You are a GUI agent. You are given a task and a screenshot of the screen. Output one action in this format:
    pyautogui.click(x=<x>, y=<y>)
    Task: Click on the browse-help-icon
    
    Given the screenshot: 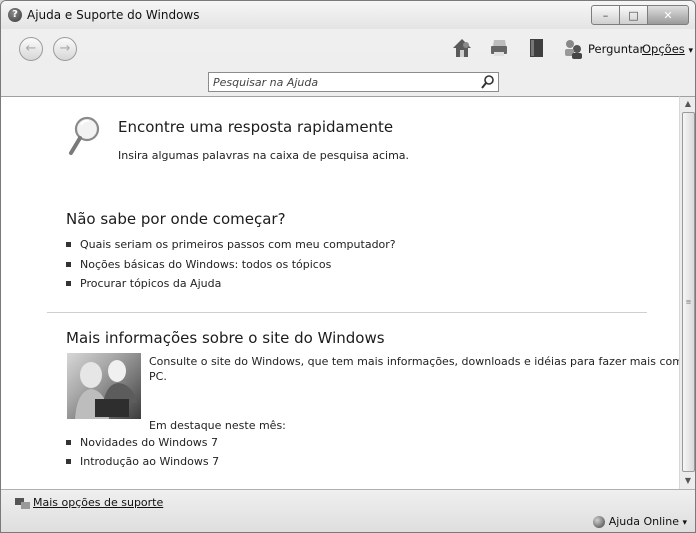 What is the action you would take?
    pyautogui.click(x=537, y=48)
    